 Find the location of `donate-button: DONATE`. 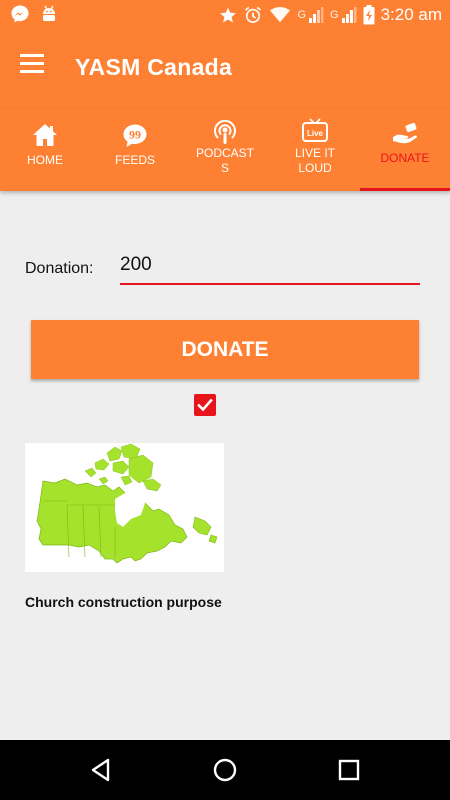

donate-button: DONATE is located at coordinates (225, 349).